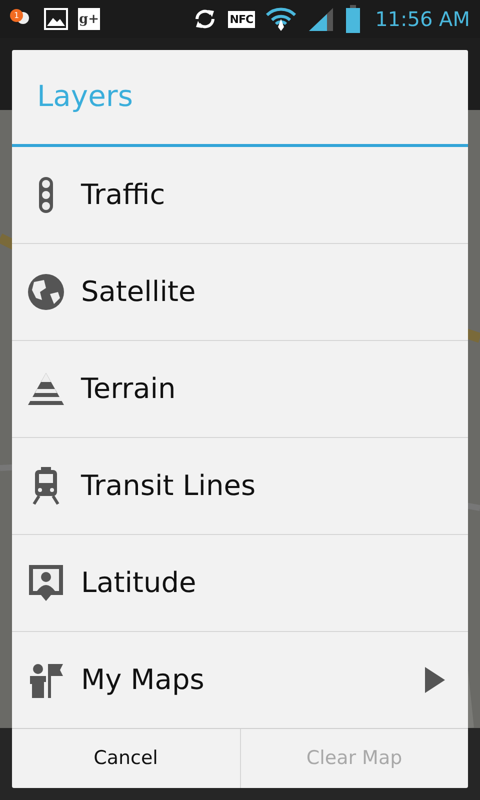 The image size is (480, 800). What do you see at coordinates (353, 19) in the screenshot?
I see `battery-icon` at bounding box center [353, 19].